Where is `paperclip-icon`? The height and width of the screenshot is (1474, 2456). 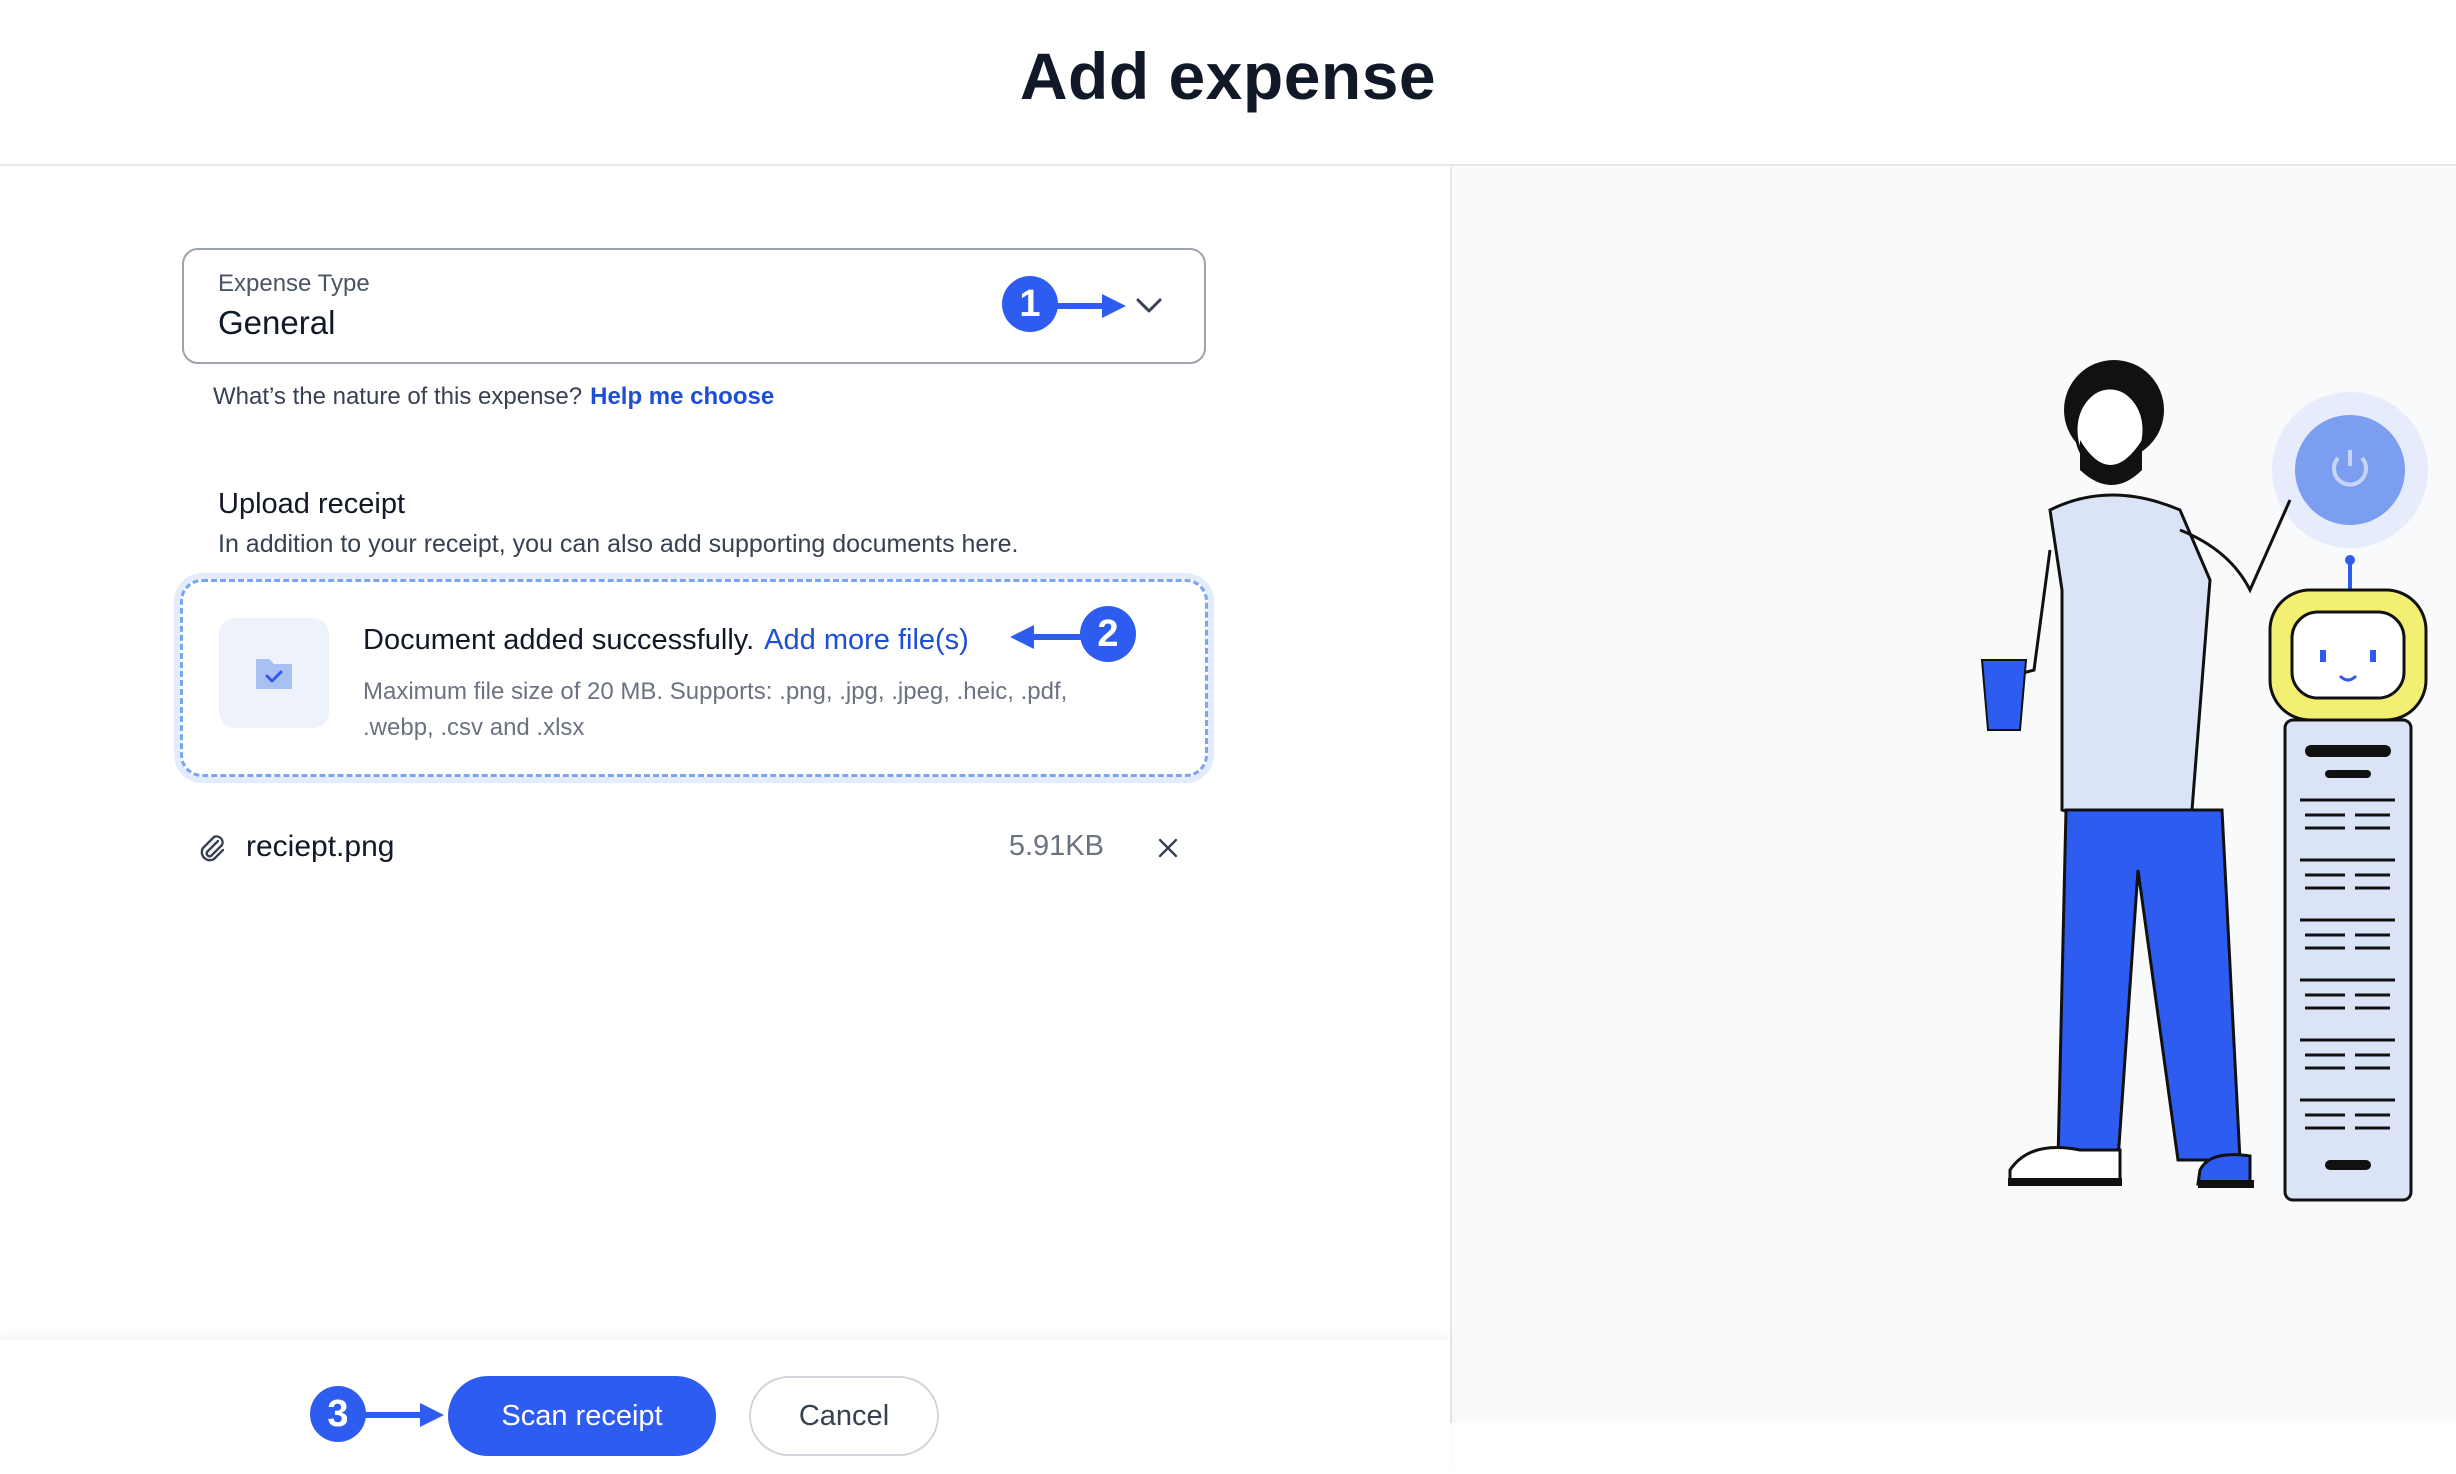 paperclip-icon is located at coordinates (212, 848).